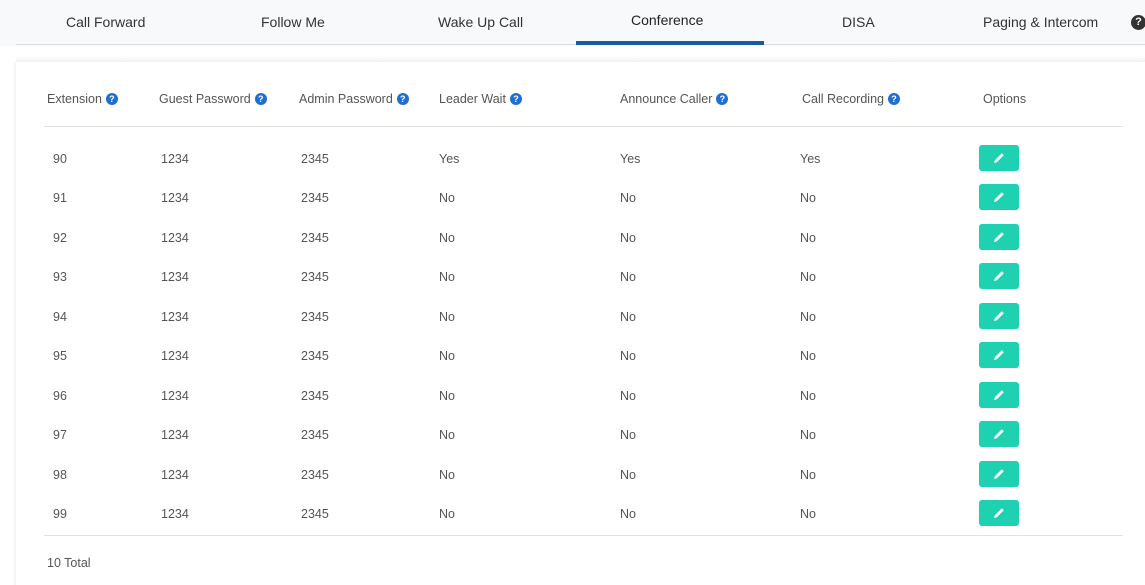 This screenshot has height=585, width=1145. What do you see at coordinates (74, 99) in the screenshot?
I see `column-header-label: Extension` at bounding box center [74, 99].